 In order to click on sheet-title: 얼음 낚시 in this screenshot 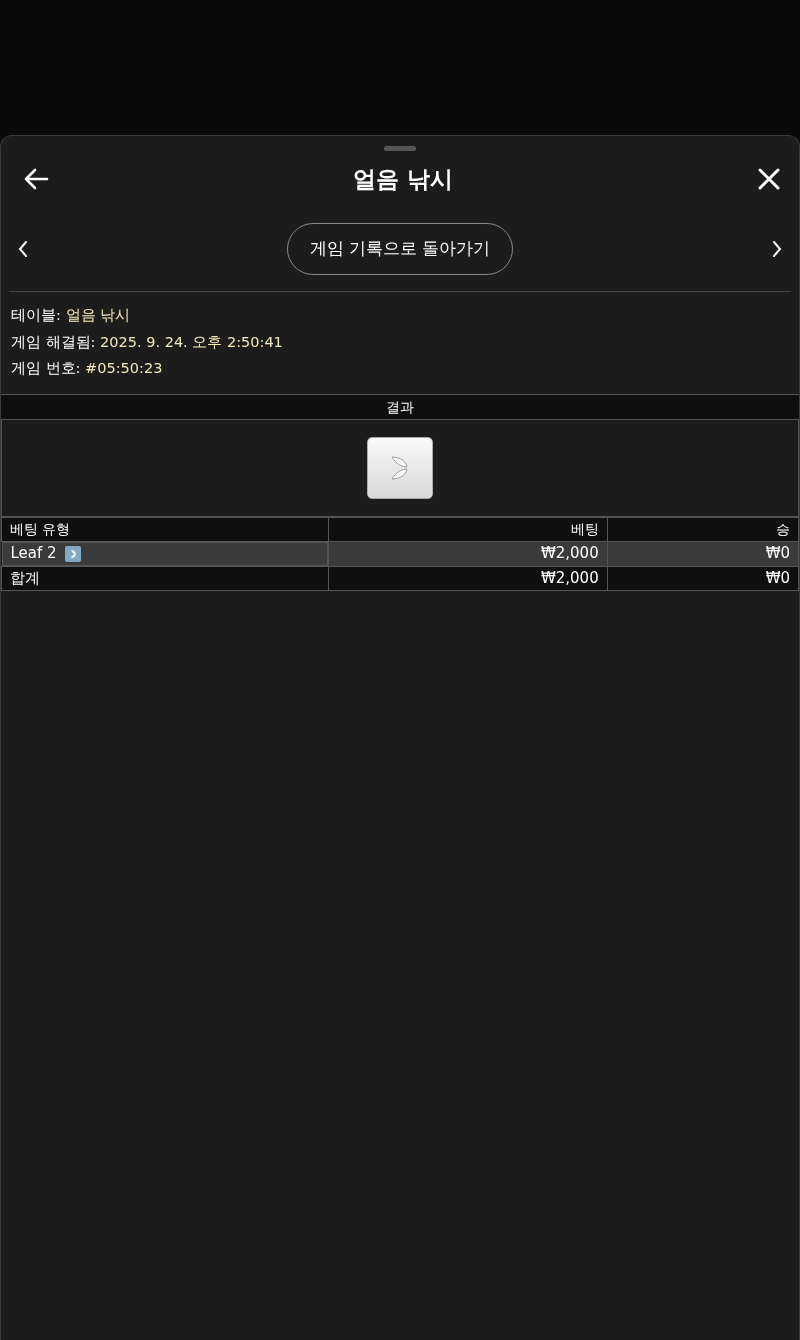, I will do `click(403, 179)`.